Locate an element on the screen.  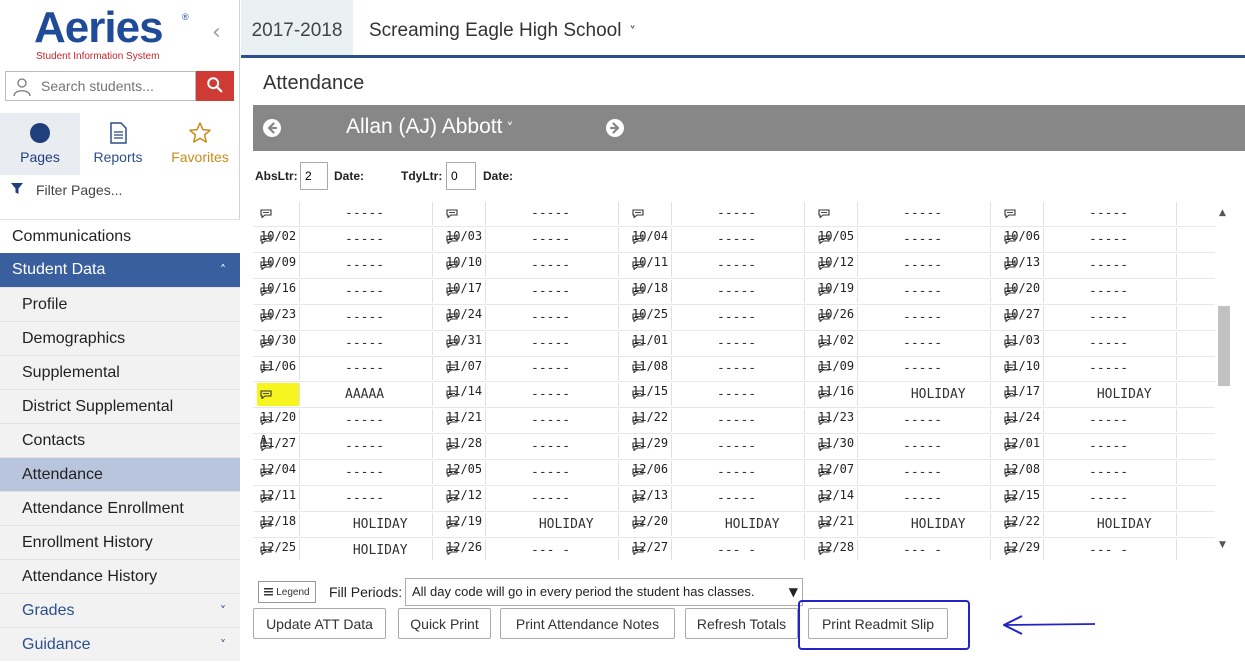
calendar-date: 12/21 is located at coordinates (837, 507).